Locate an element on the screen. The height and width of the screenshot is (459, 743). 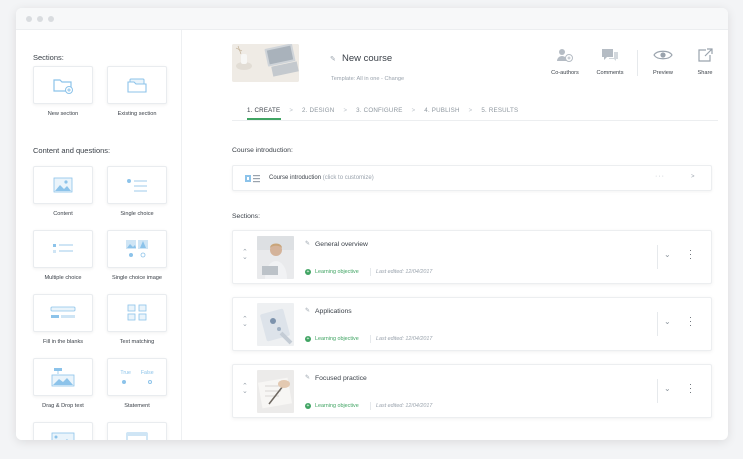
step-create: 1. CREATE is located at coordinates (263, 110).